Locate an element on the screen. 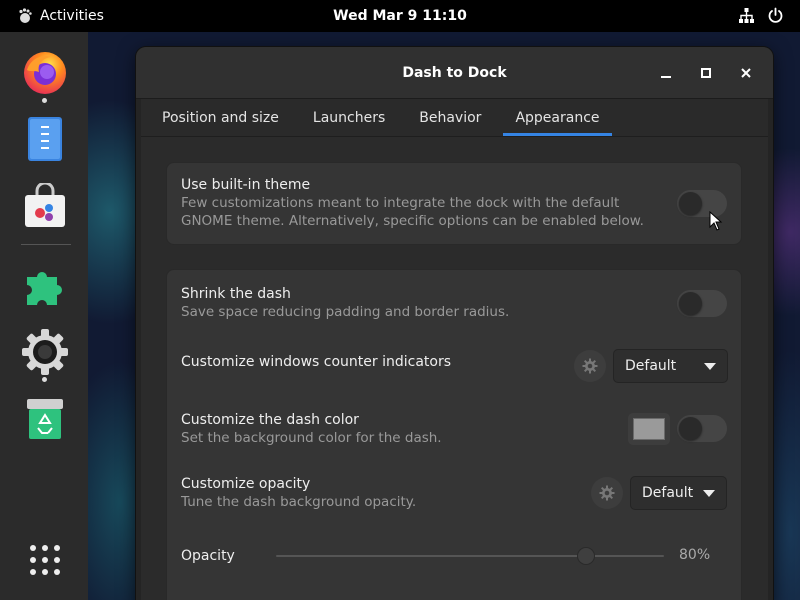  top-bar: Activities Wed Mar 9 11:10 is located at coordinates (400, 16).